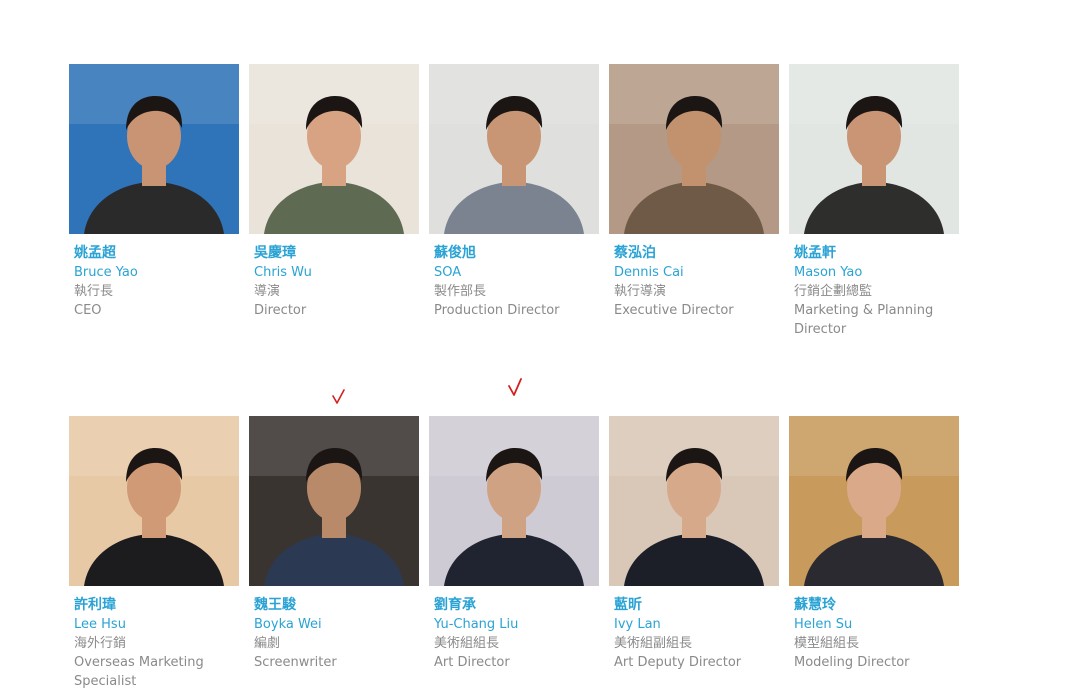 The height and width of the screenshot is (698, 1066). What do you see at coordinates (94, 291) in the screenshot?
I see `member-chinese-title: 執行長` at bounding box center [94, 291].